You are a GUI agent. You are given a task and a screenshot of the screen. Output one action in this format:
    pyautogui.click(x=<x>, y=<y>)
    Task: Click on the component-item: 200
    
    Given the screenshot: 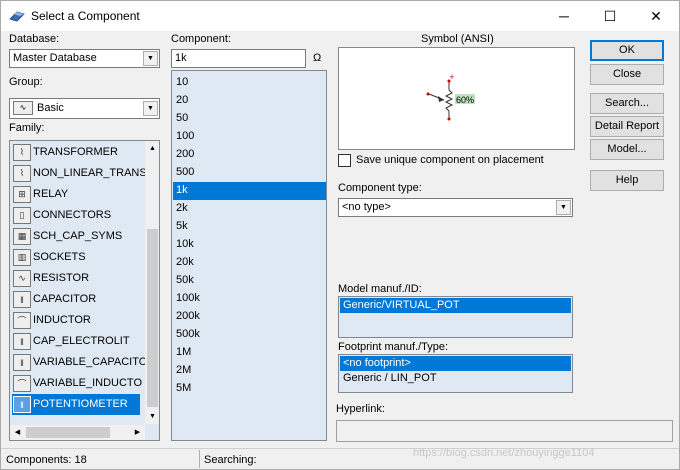 What is the action you would take?
    pyautogui.click(x=249, y=155)
    